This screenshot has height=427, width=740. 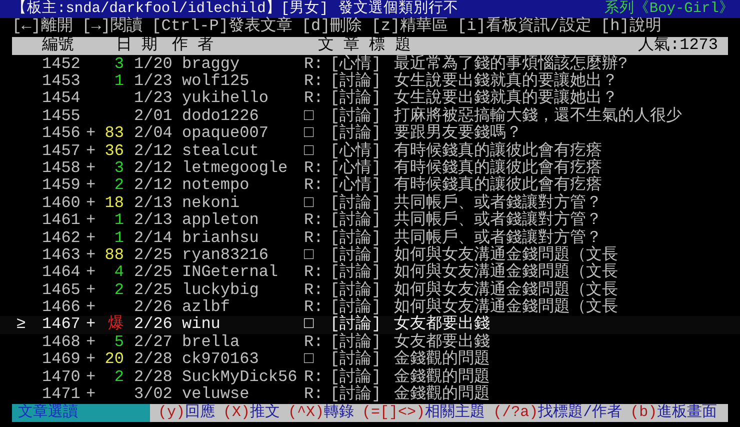 What do you see at coordinates (216, 81) in the screenshot?
I see `post-author: wolf125` at bounding box center [216, 81].